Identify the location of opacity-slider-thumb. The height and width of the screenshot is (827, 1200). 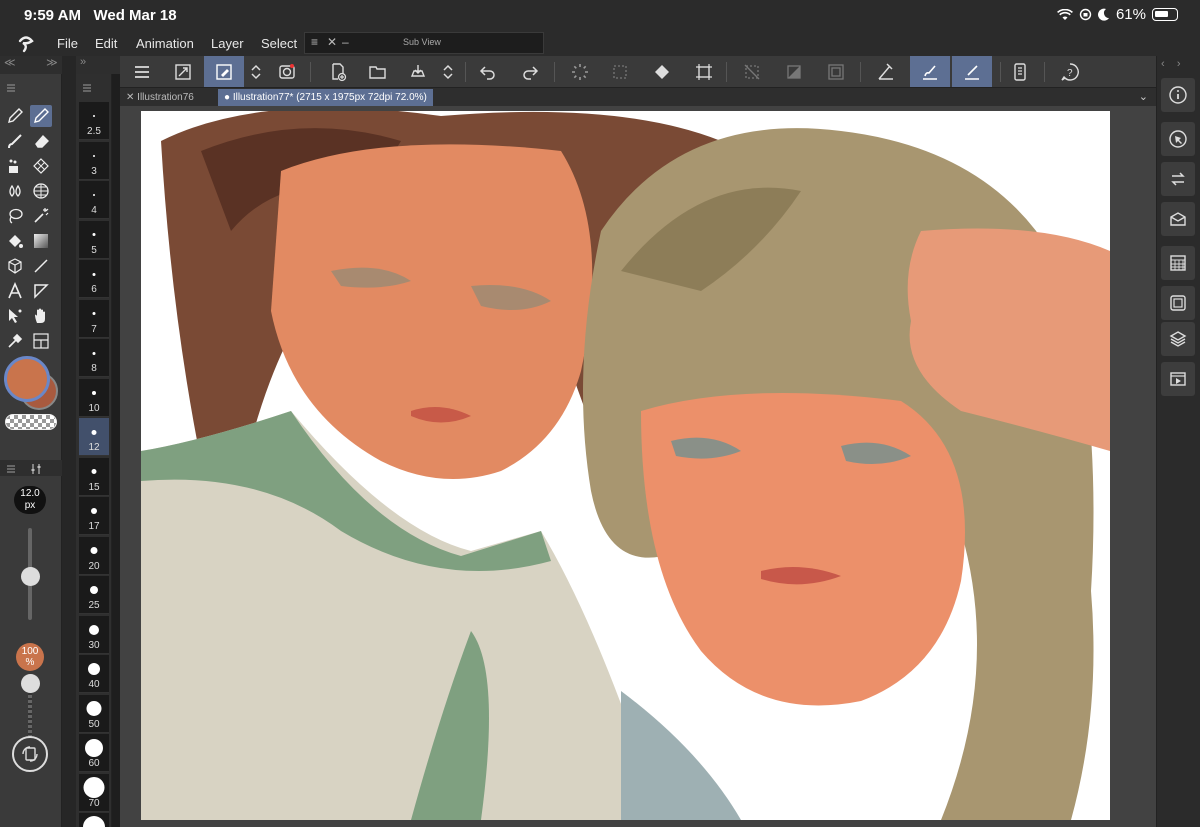
(30, 683).